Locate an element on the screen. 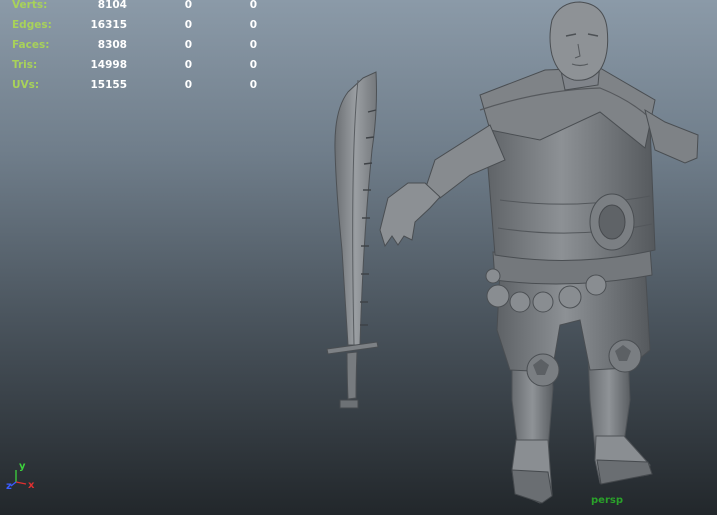 This screenshot has width=717, height=515. sword-model is located at coordinates (352, 240).